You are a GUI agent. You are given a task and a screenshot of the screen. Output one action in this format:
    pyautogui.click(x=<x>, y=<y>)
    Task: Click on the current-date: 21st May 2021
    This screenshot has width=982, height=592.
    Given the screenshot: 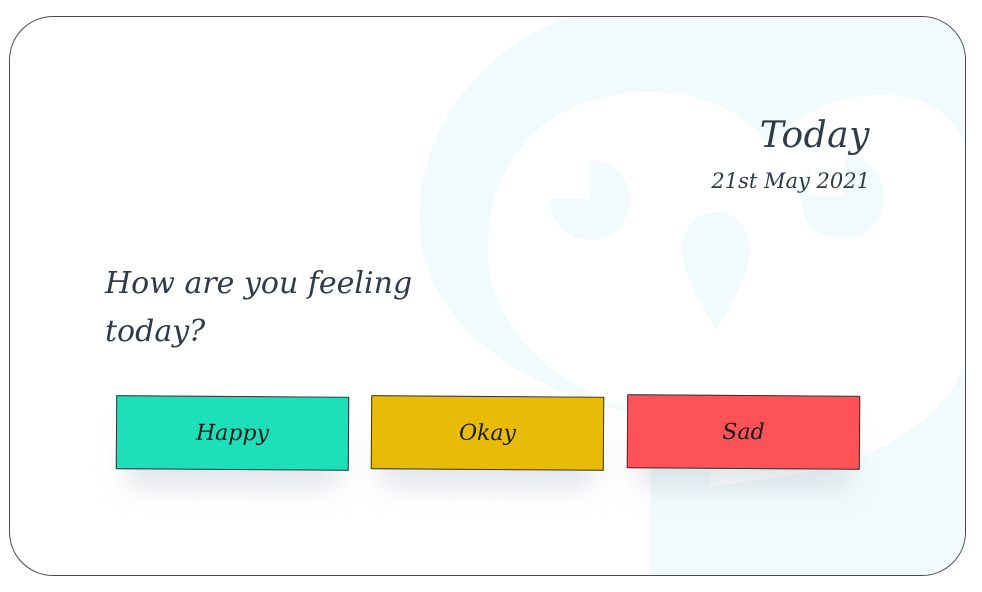 What is the action you would take?
    pyautogui.click(x=790, y=181)
    